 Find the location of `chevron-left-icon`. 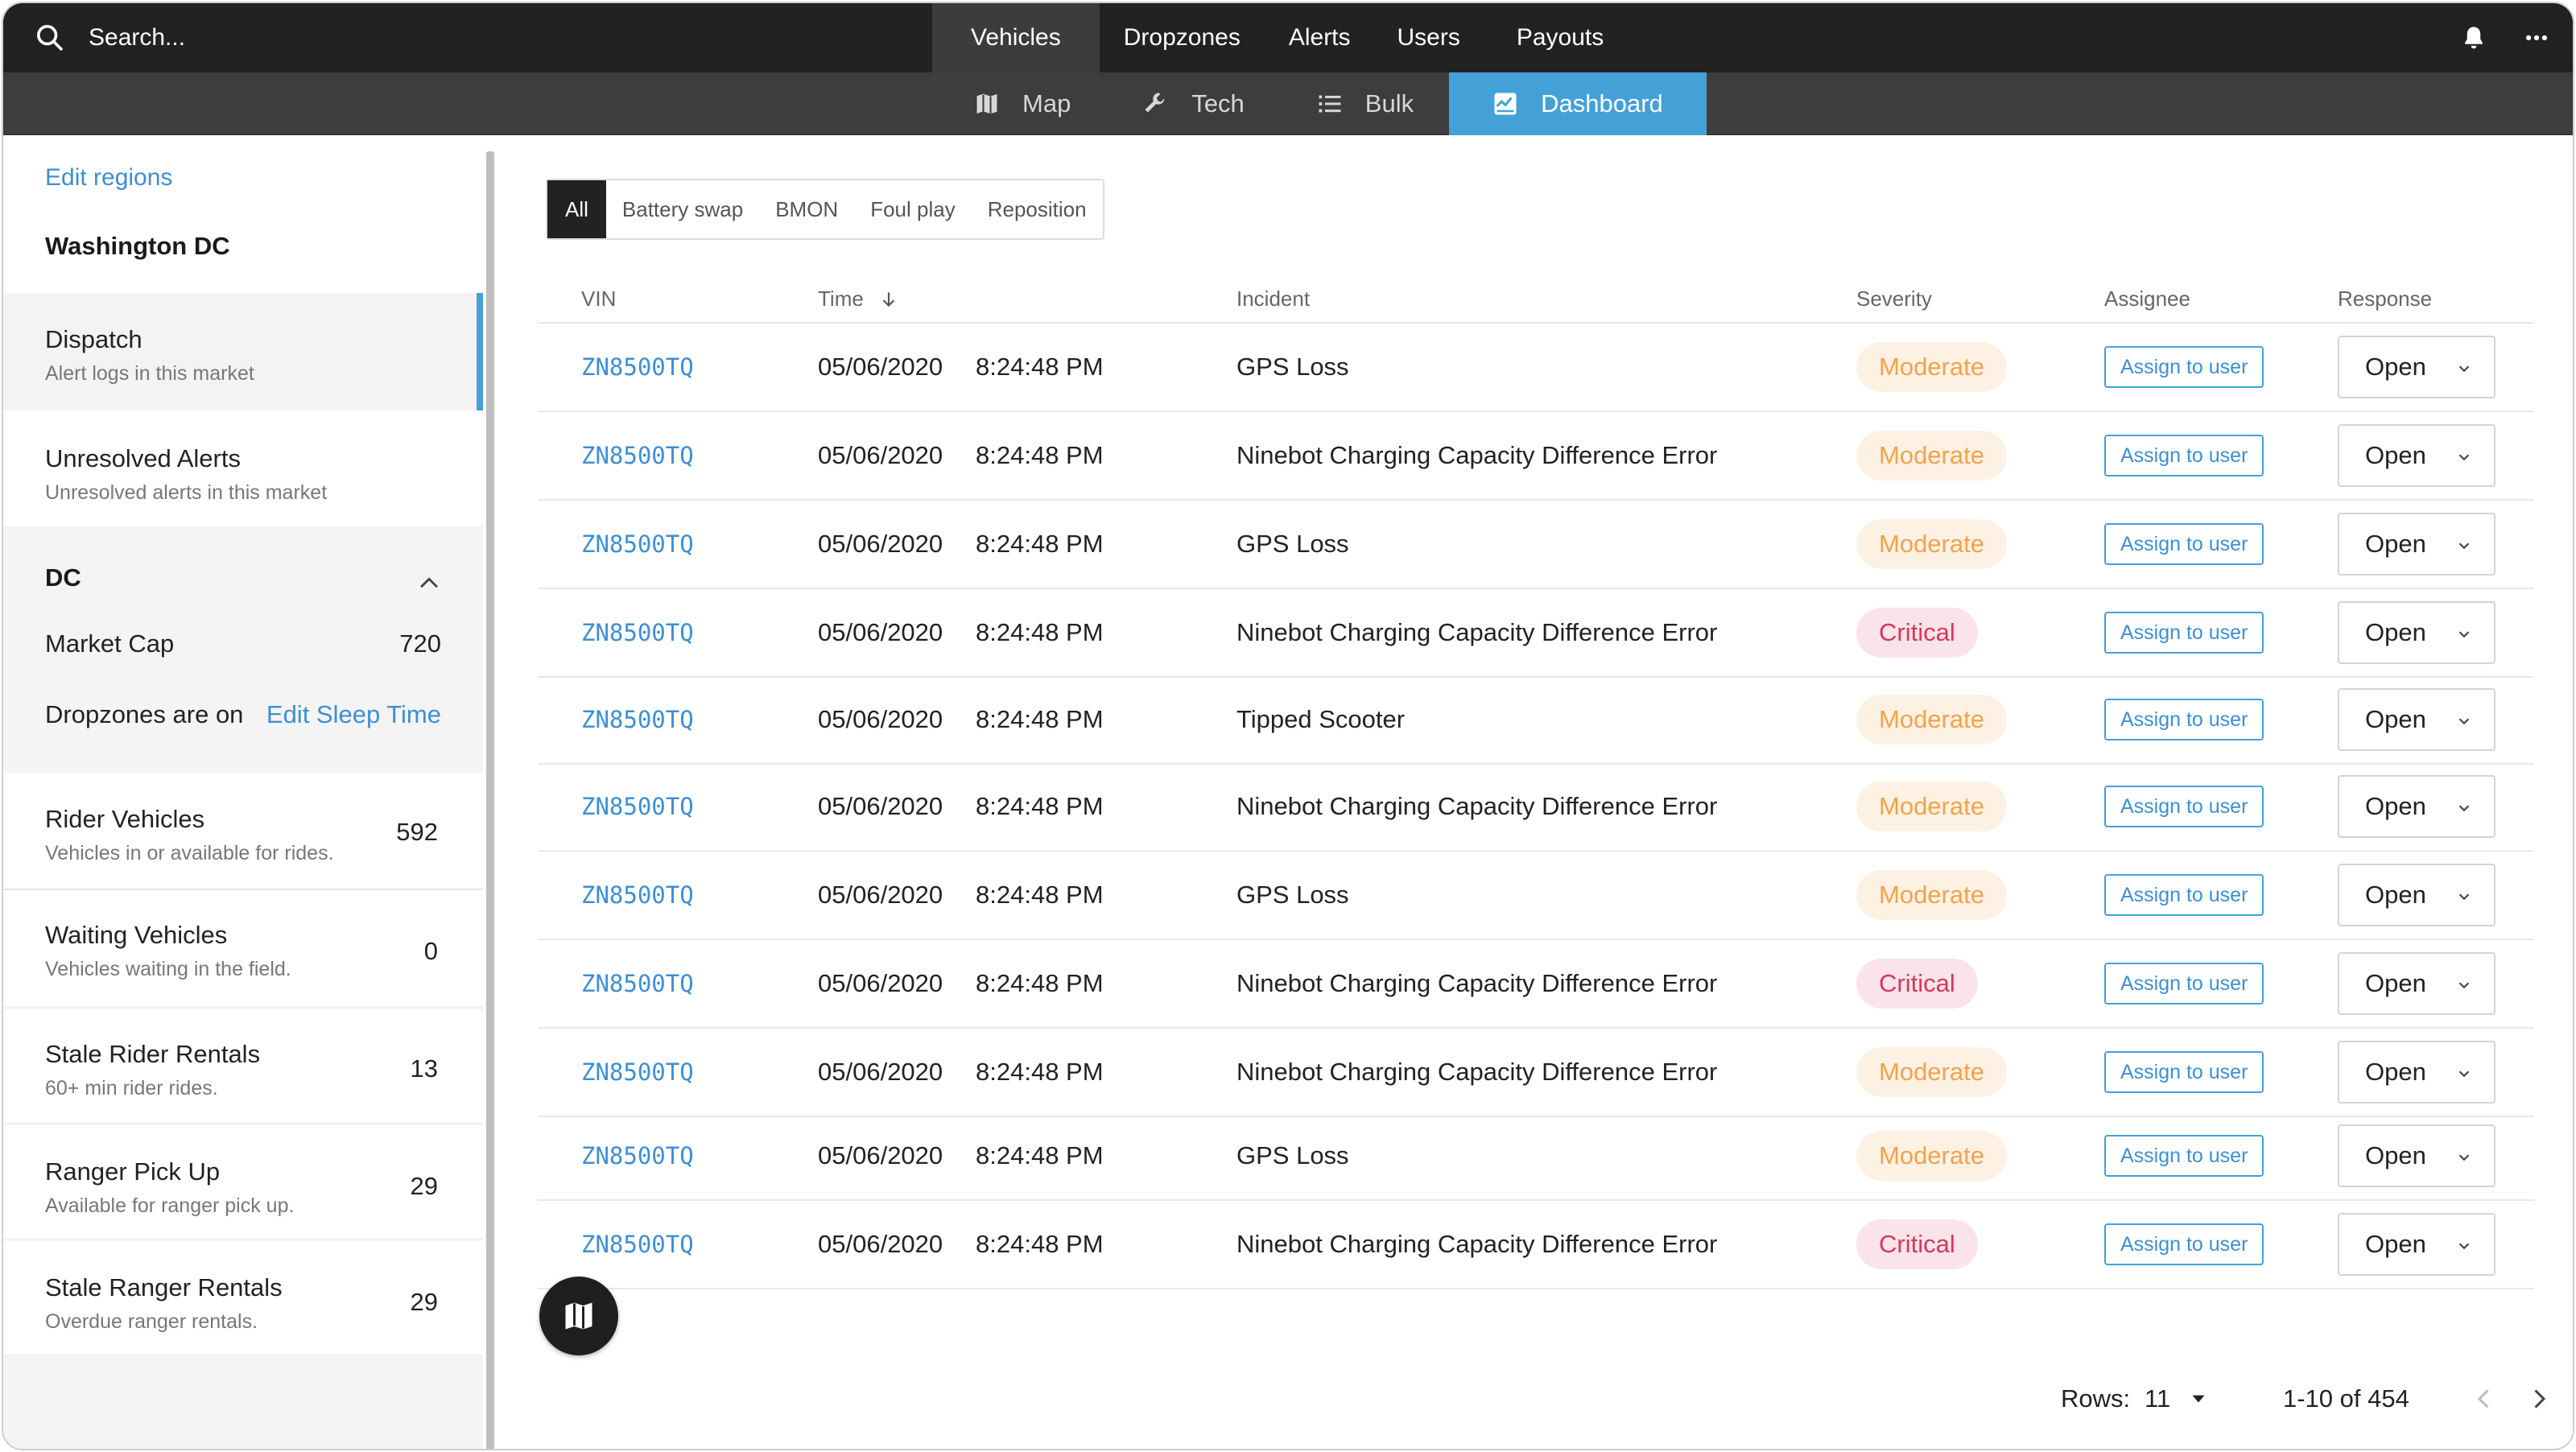

chevron-left-icon is located at coordinates (2484, 1398).